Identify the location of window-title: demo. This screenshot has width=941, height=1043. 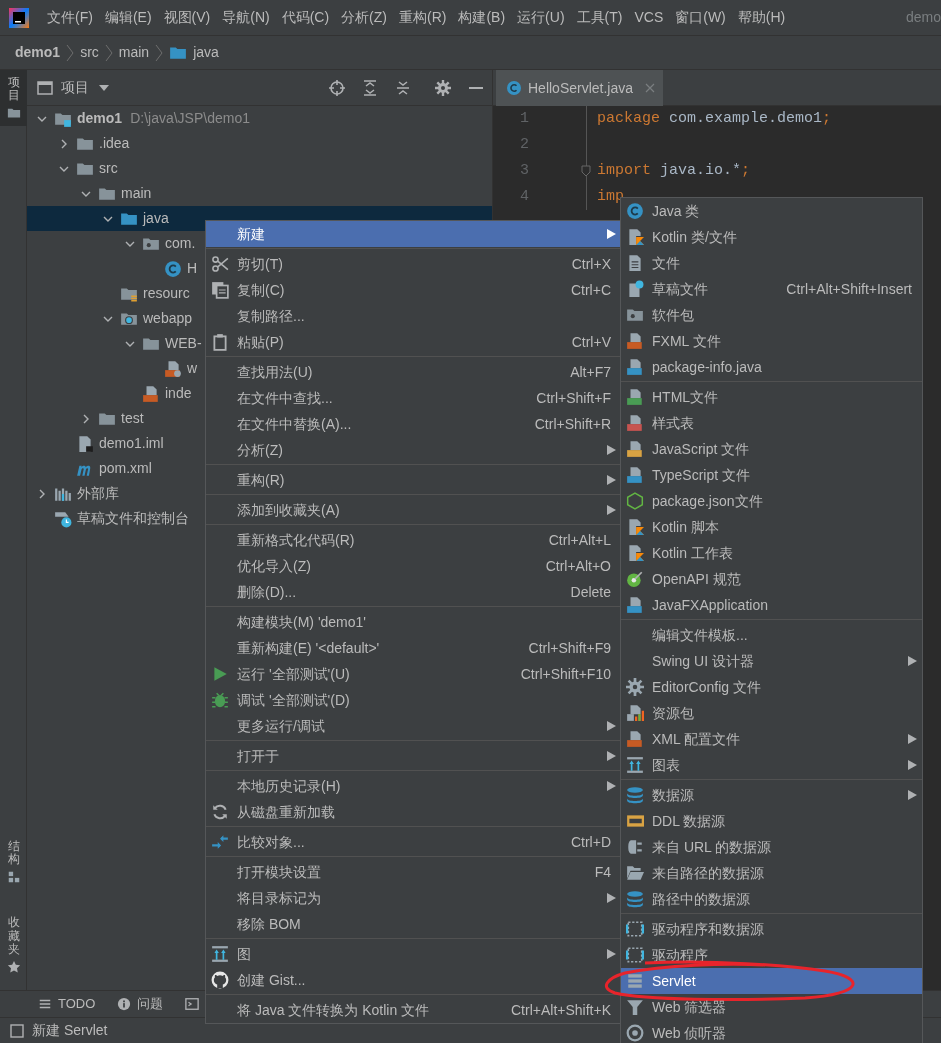
(923, 17).